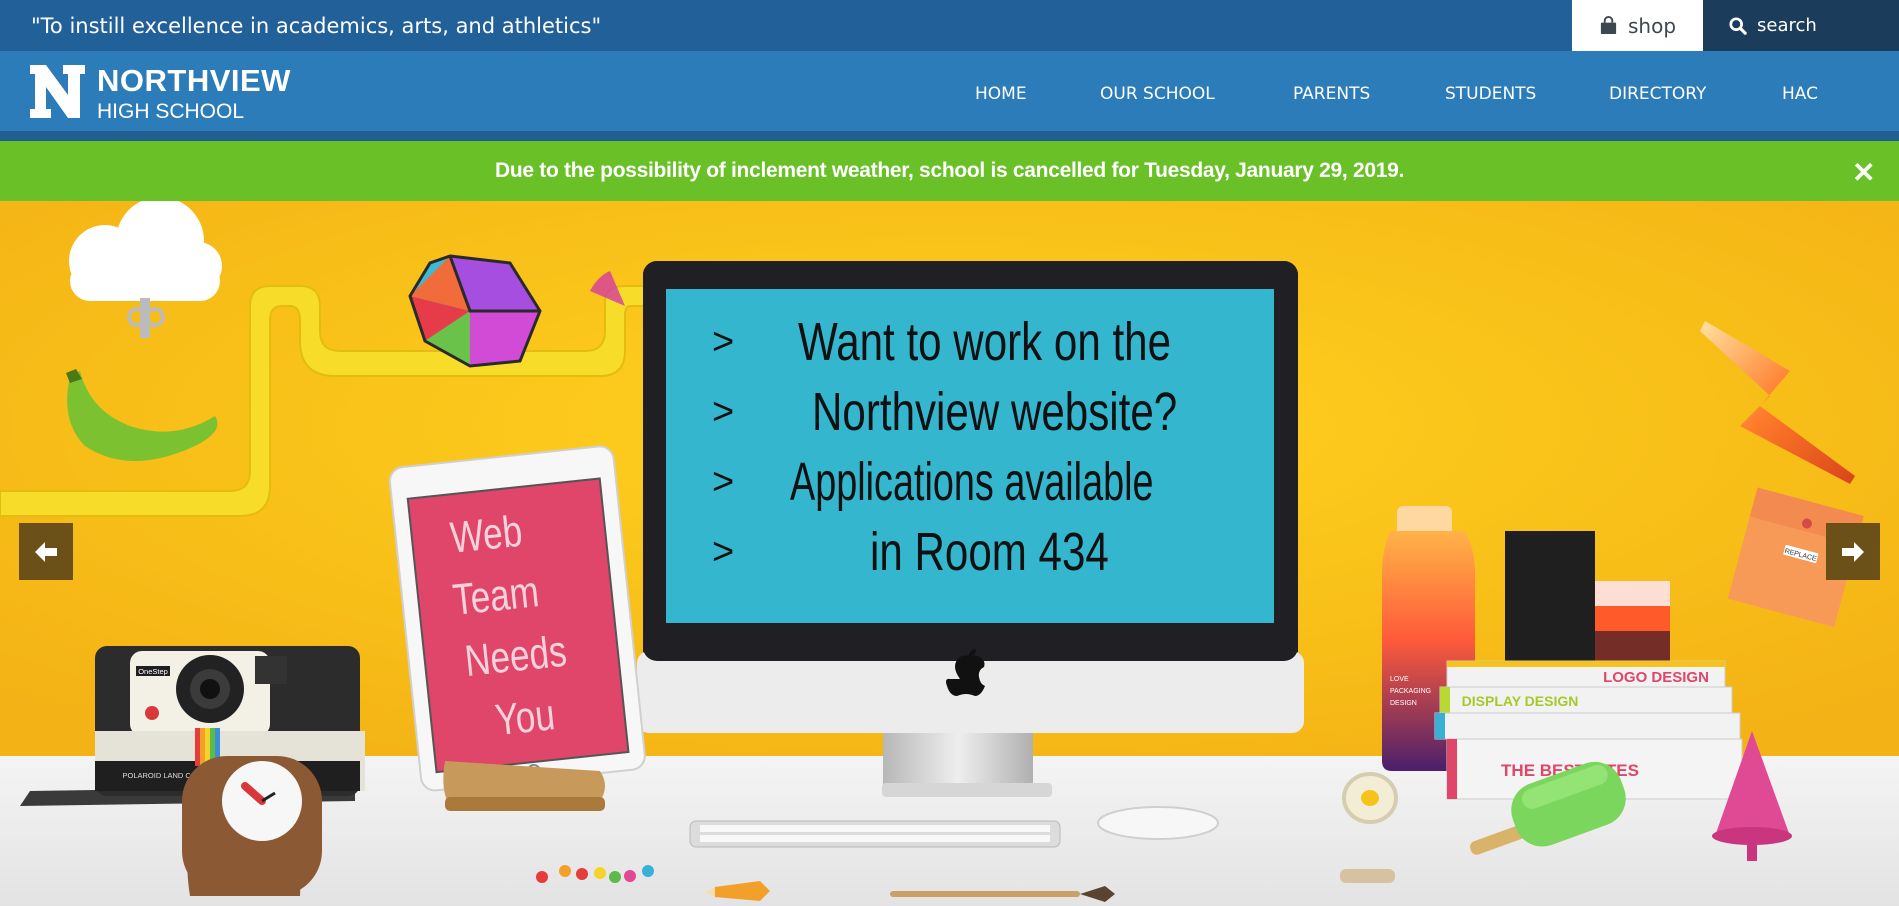  What do you see at coordinates (496, 596) in the screenshot?
I see `tablet-line-2: Team` at bounding box center [496, 596].